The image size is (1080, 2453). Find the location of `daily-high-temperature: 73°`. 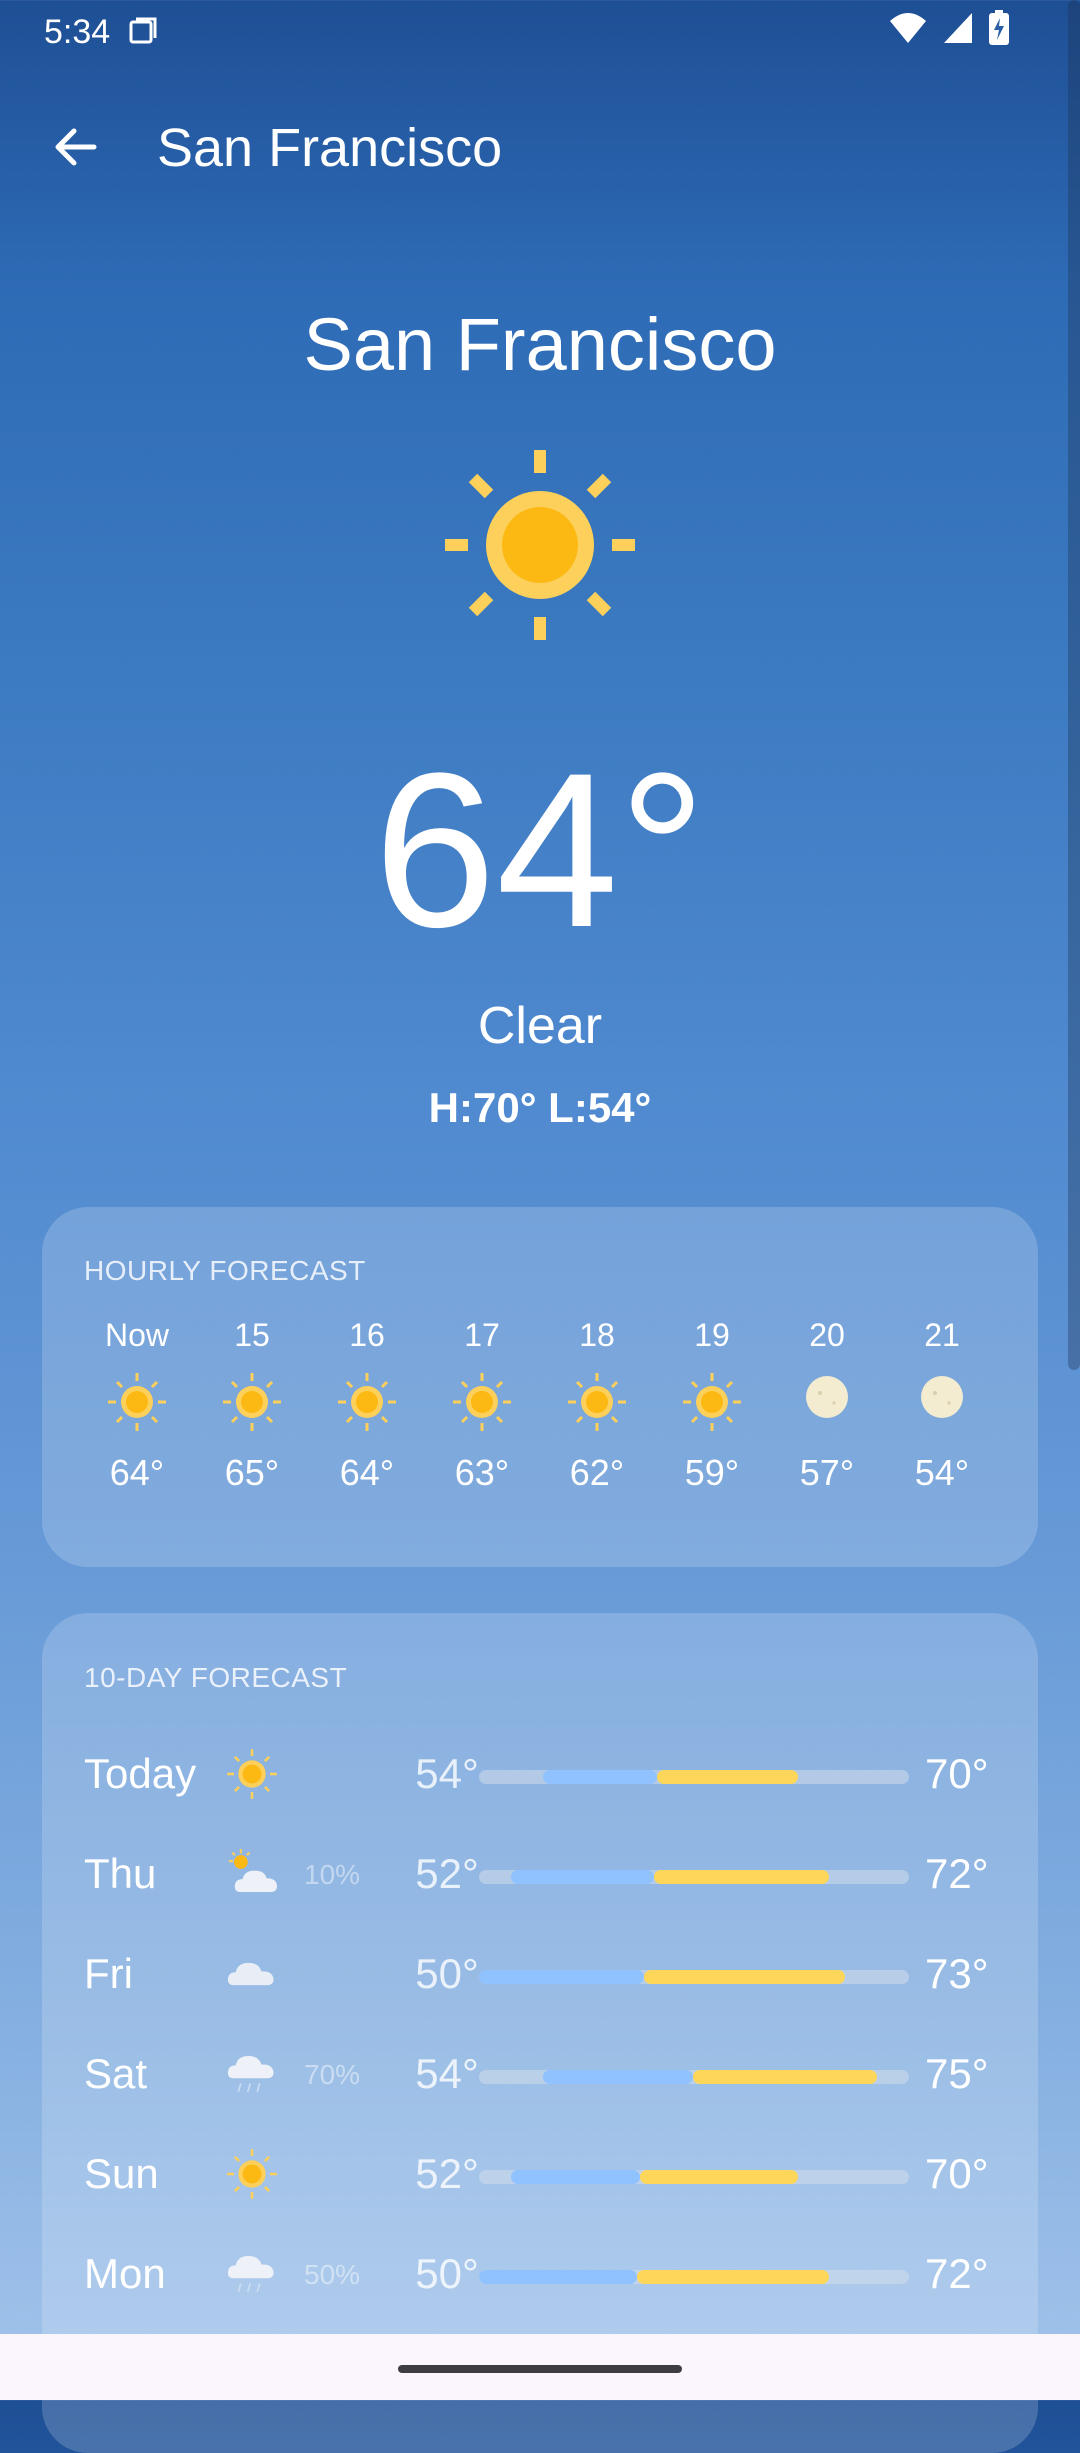

daily-high-temperature: 73° is located at coordinates (957, 1973).